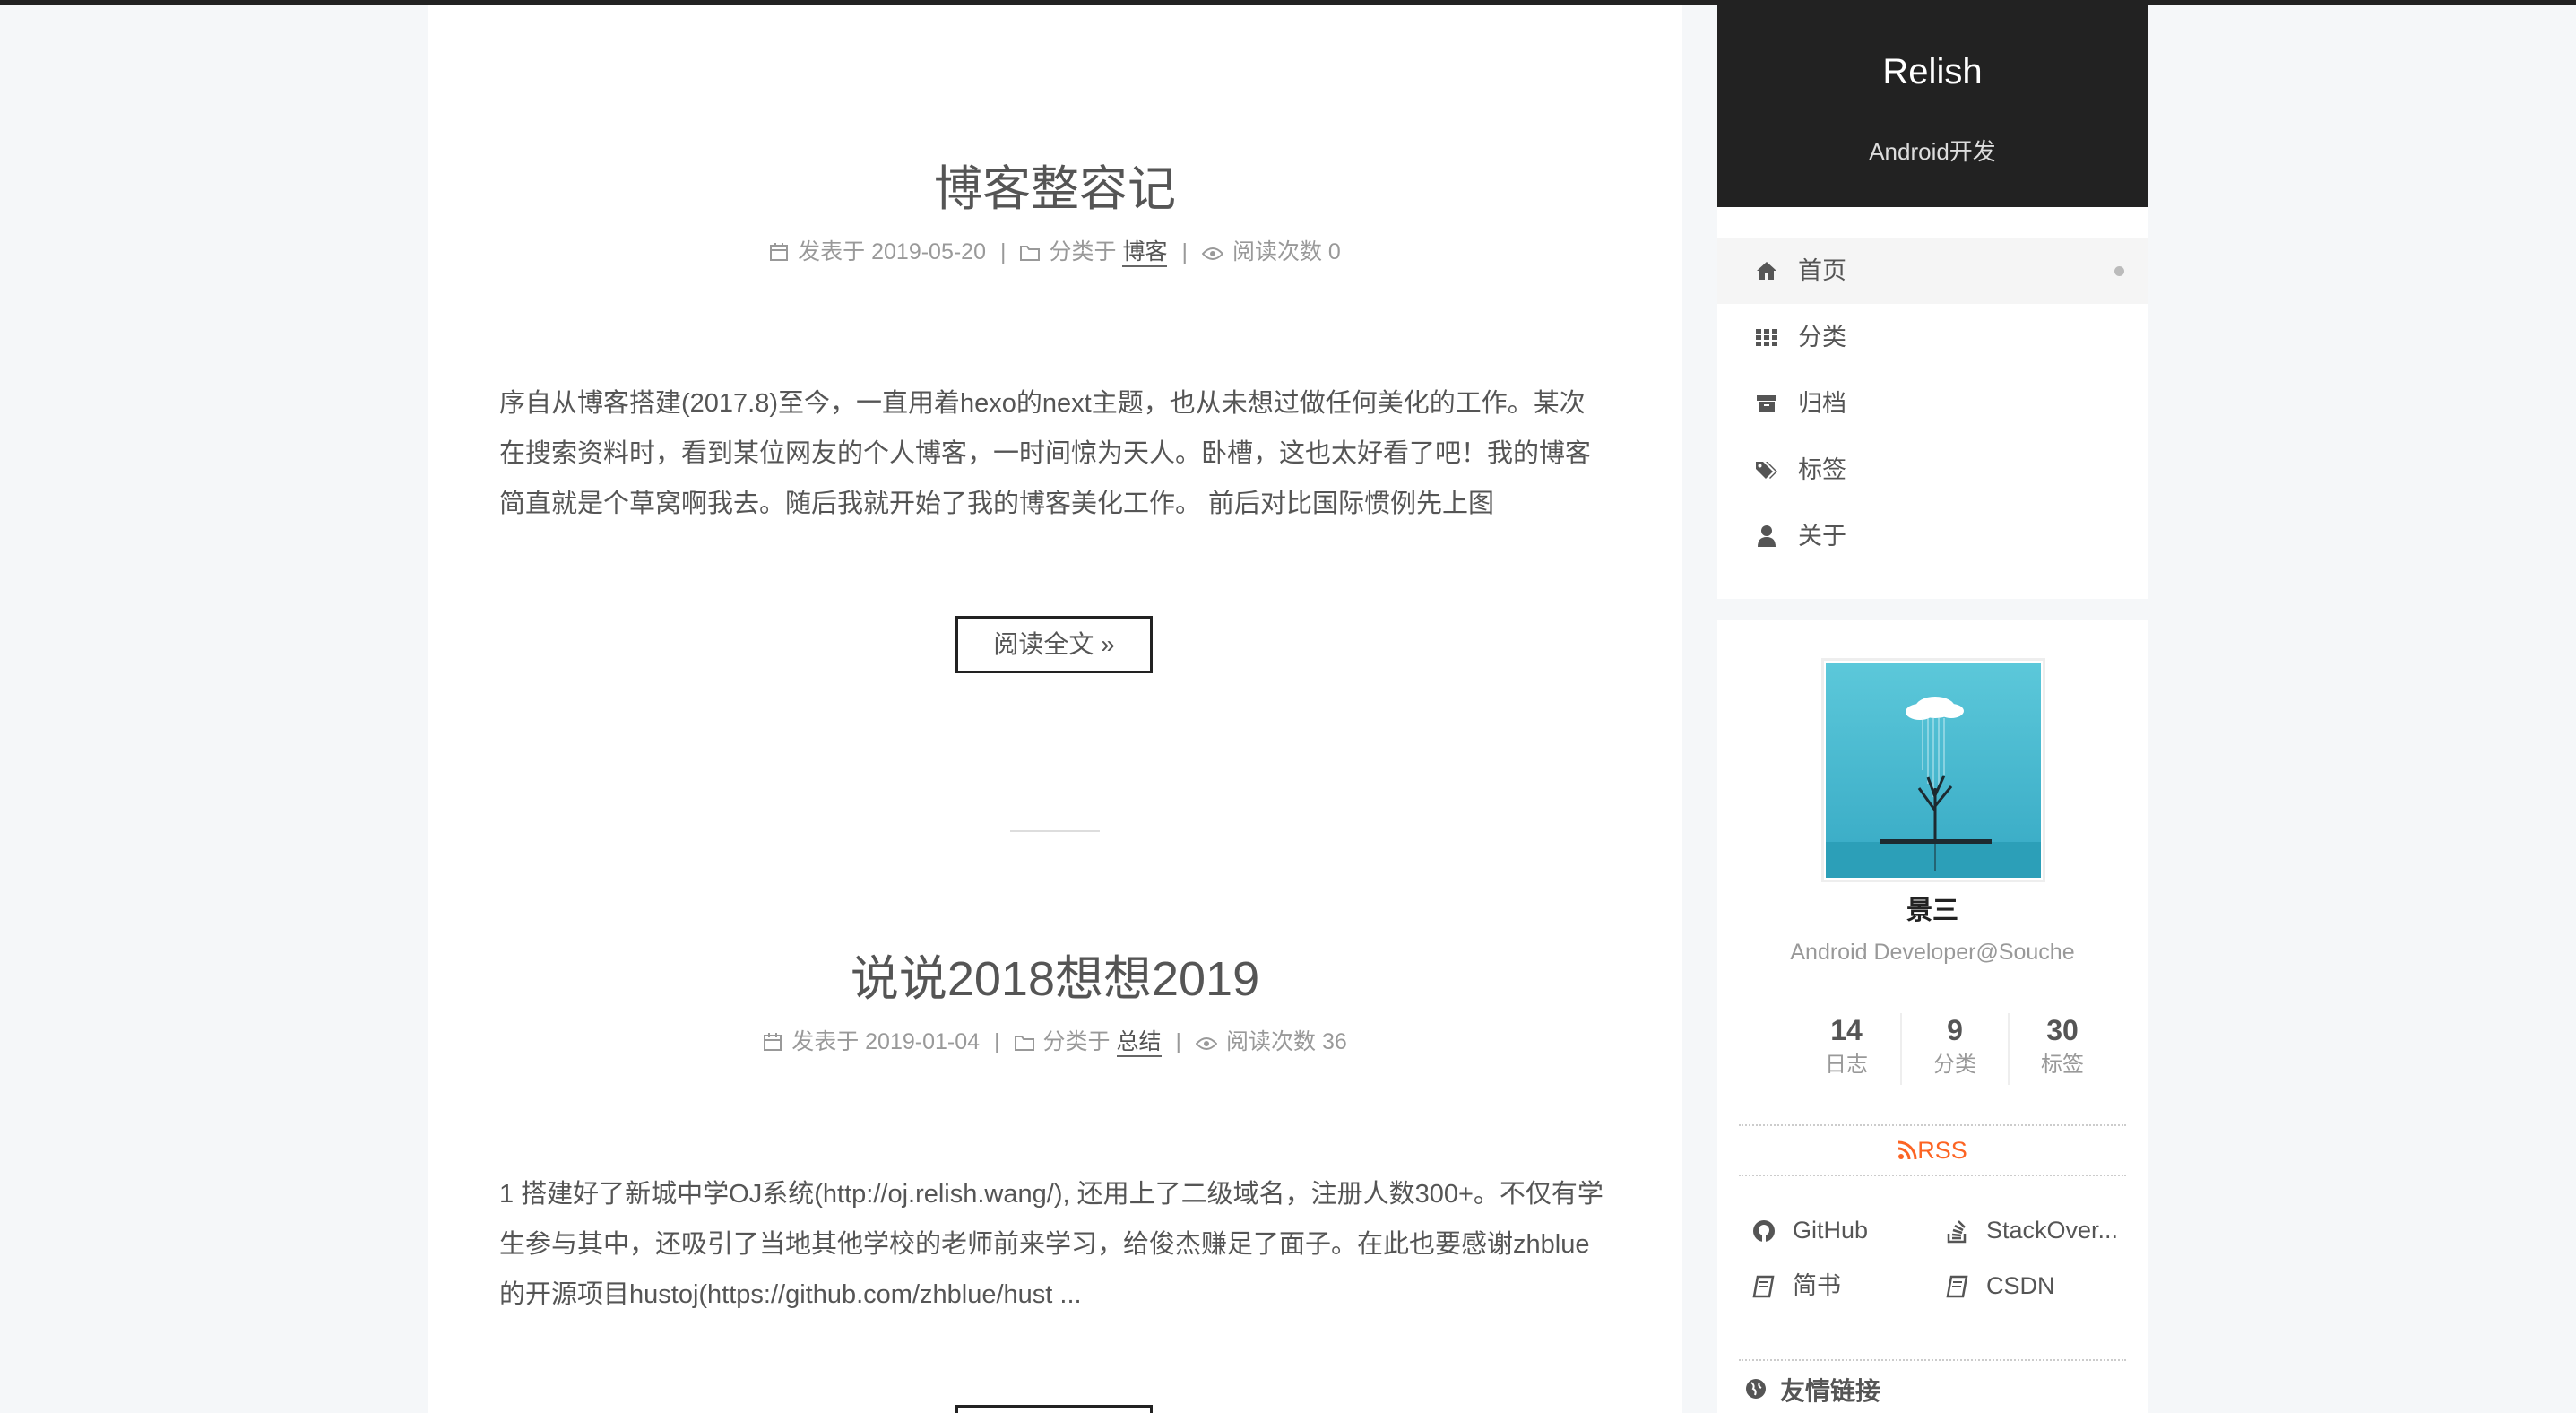 This screenshot has height=1413, width=2576. Describe the element at coordinates (1286, 1041) in the screenshot. I see `post-views: 阅读次数 36` at that location.